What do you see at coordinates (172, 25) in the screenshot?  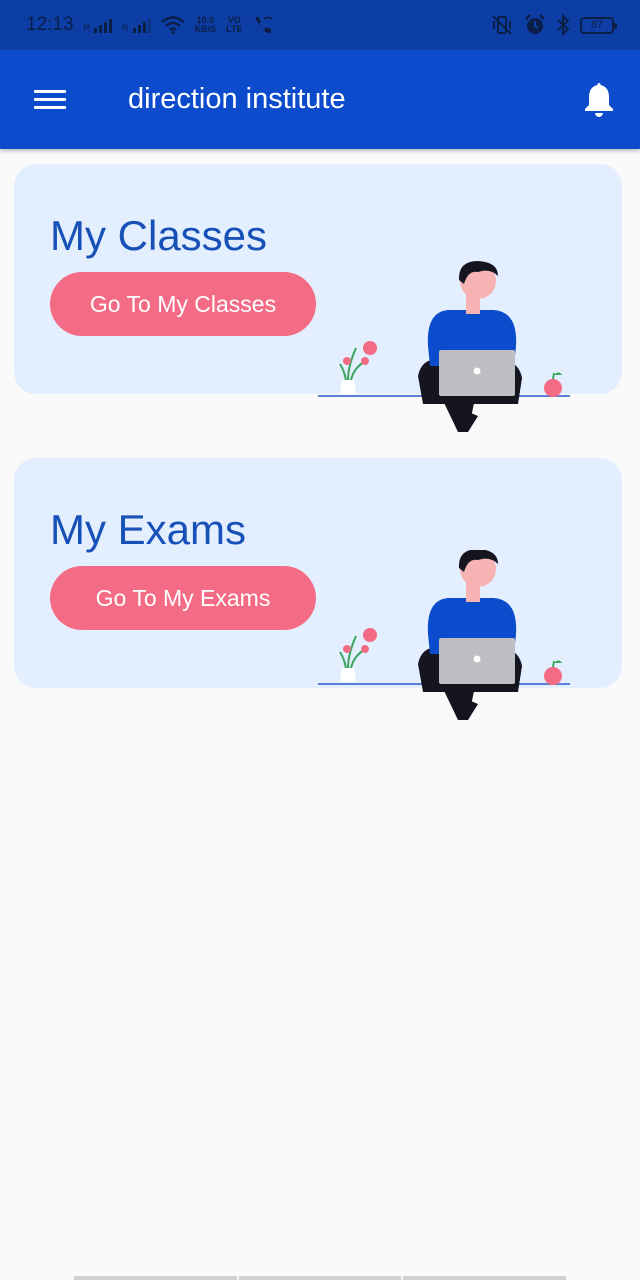 I see `wifi-icon` at bounding box center [172, 25].